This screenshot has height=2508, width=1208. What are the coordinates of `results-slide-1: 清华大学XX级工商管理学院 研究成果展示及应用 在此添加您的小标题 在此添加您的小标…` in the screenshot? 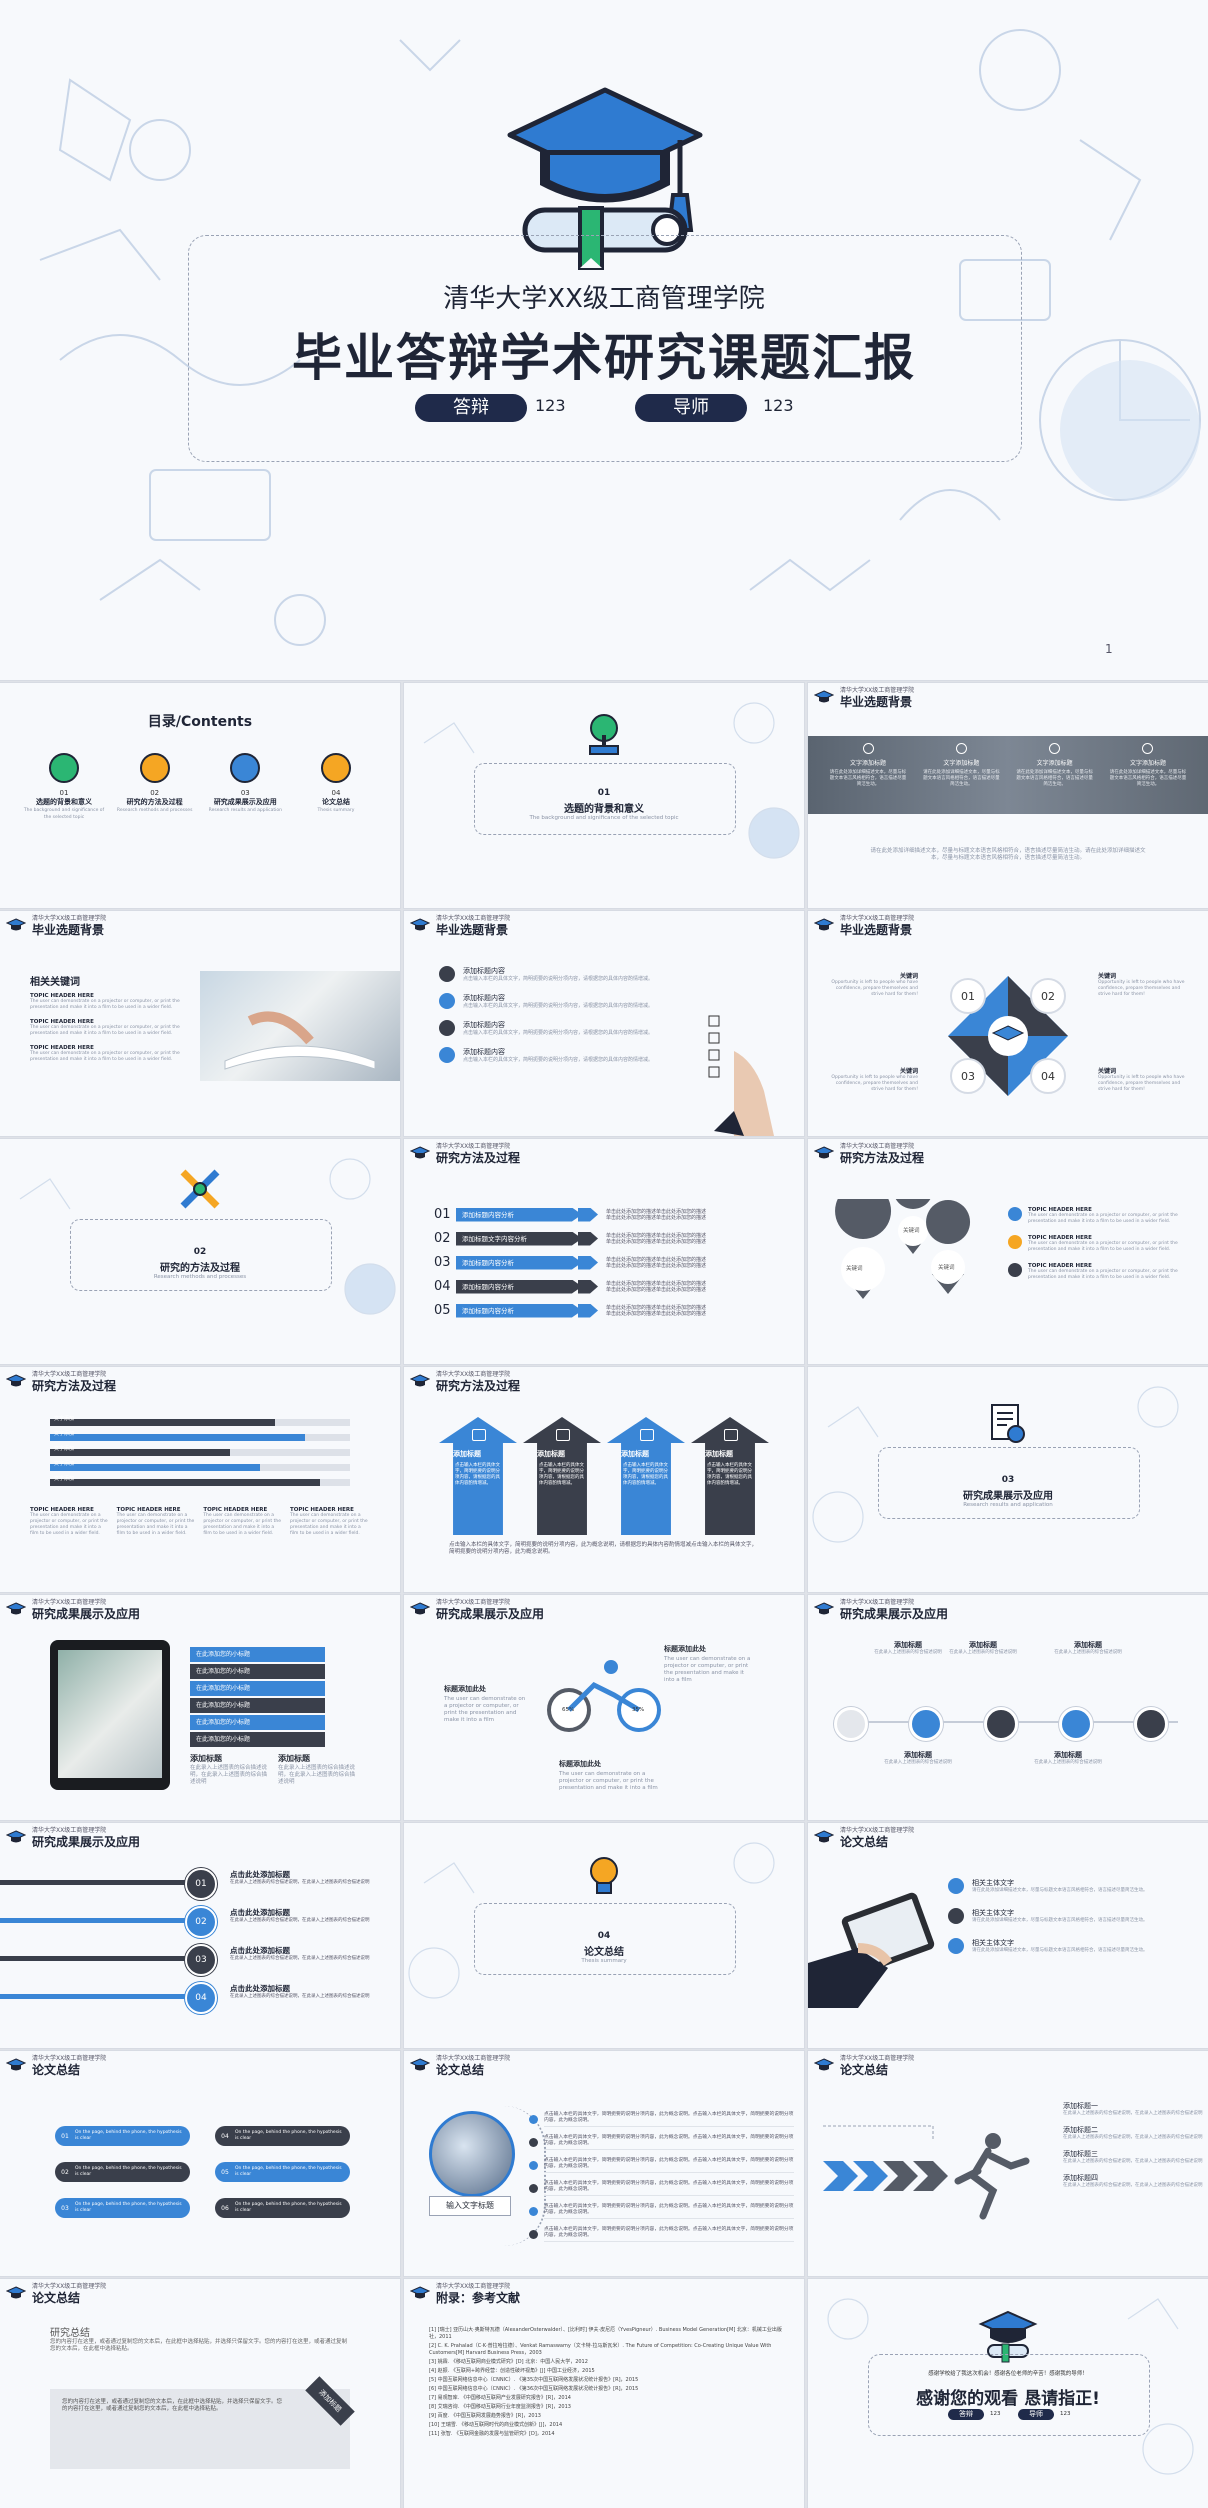 It's located at (200, 1707).